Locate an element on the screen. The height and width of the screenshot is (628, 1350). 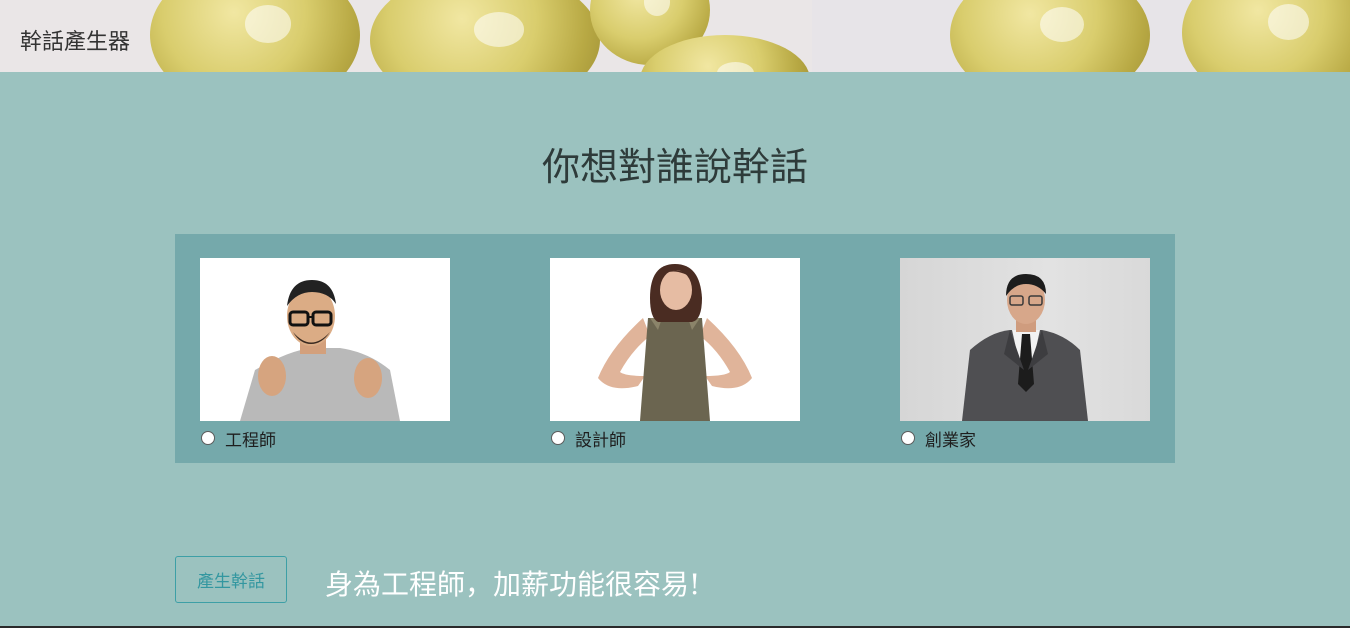
entrepreneur-radio is located at coordinates (908, 438).